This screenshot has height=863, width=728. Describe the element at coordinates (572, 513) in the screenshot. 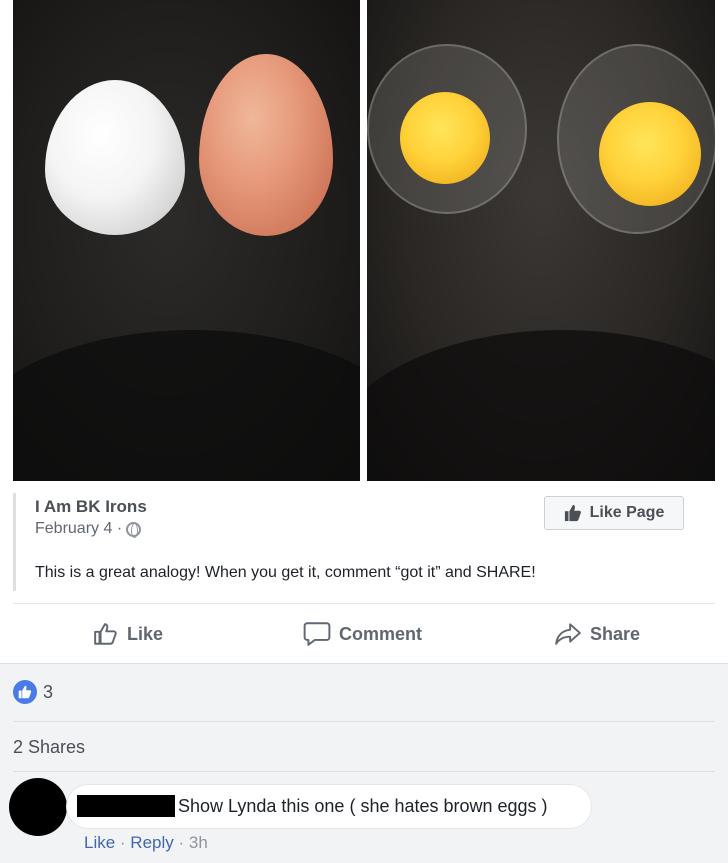

I see `thumbs-up-icon` at that location.